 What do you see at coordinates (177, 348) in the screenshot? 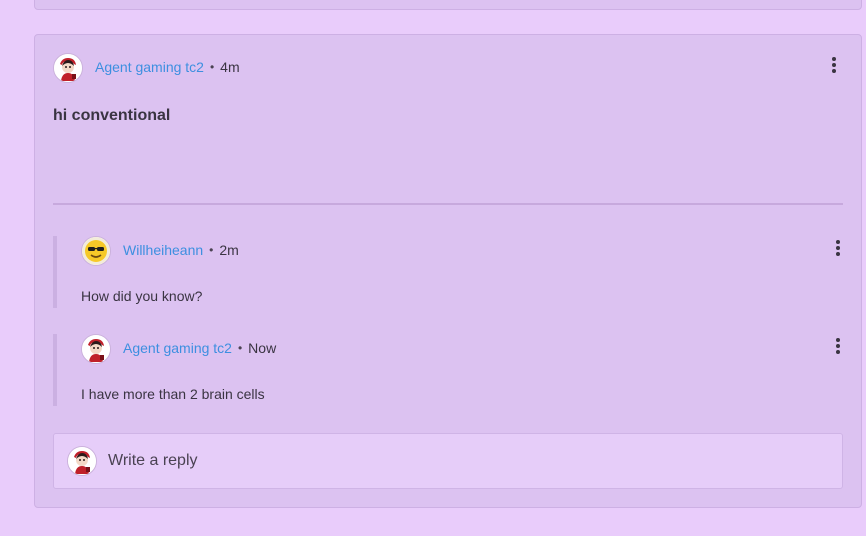
I see `reply-author-link: Agent gaming tc2` at bounding box center [177, 348].